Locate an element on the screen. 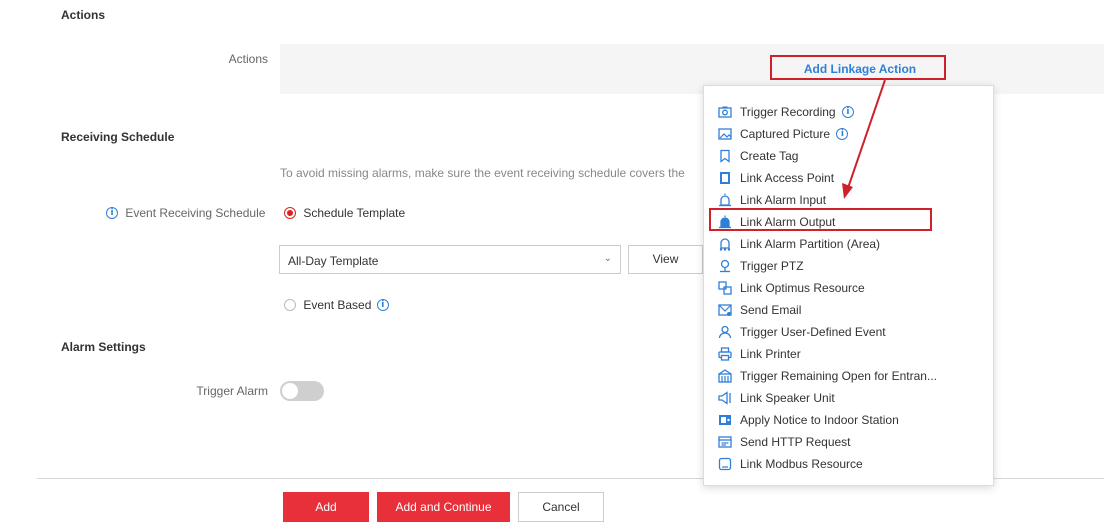 The width and height of the screenshot is (1104, 523). bookmark-icon is located at coordinates (725, 156).